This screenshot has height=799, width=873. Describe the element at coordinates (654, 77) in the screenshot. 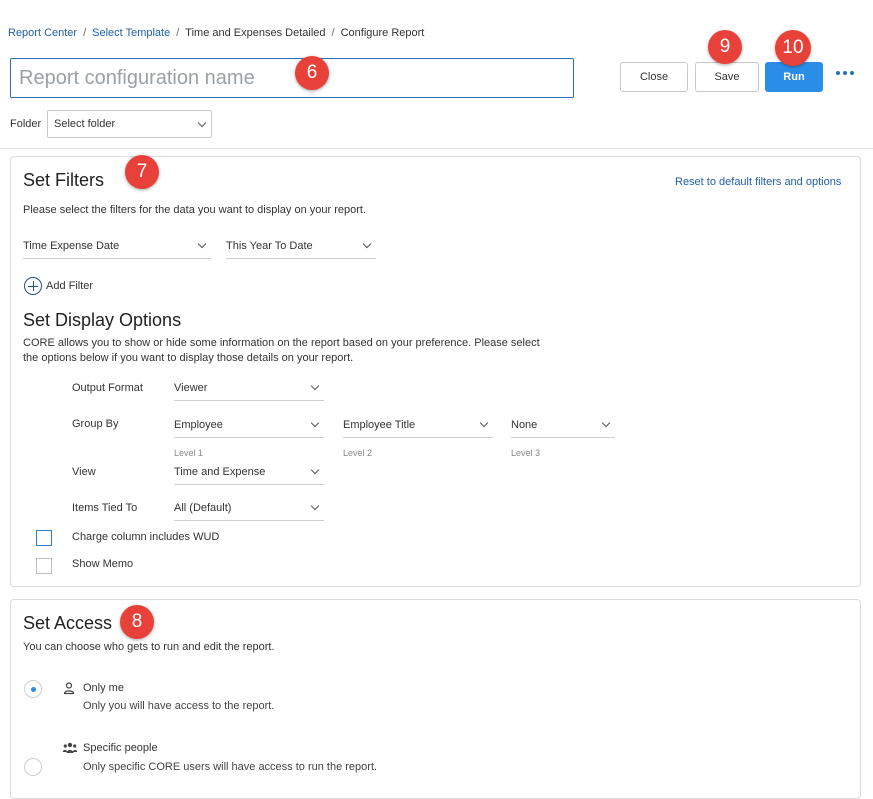

I see `close-button: Close` at that location.